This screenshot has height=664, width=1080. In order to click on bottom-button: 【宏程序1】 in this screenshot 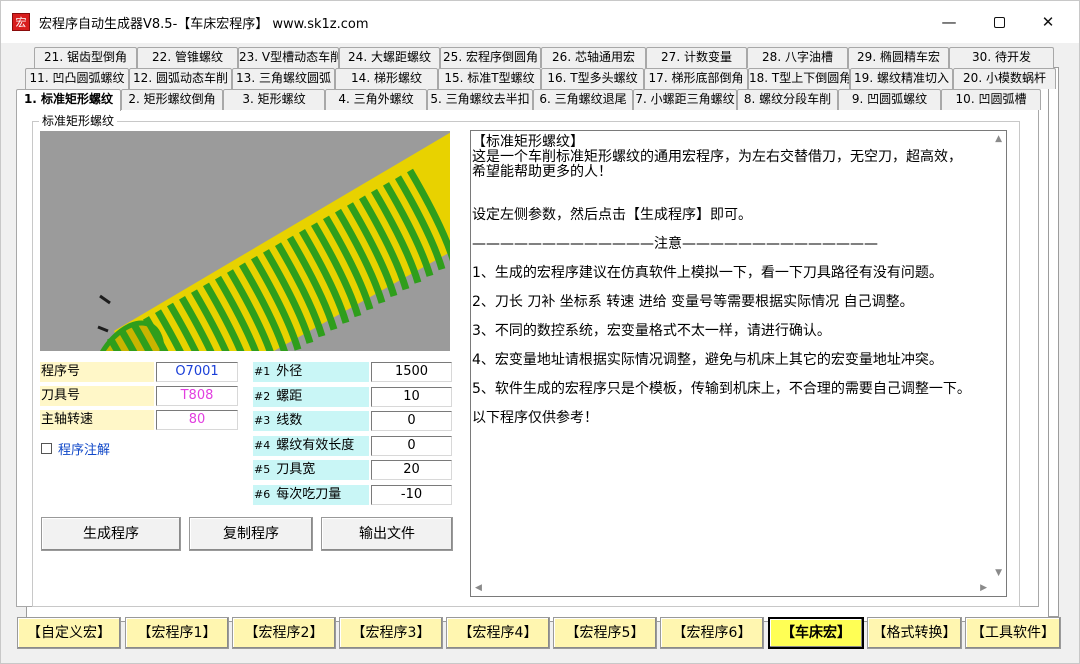, I will do `click(177, 633)`.